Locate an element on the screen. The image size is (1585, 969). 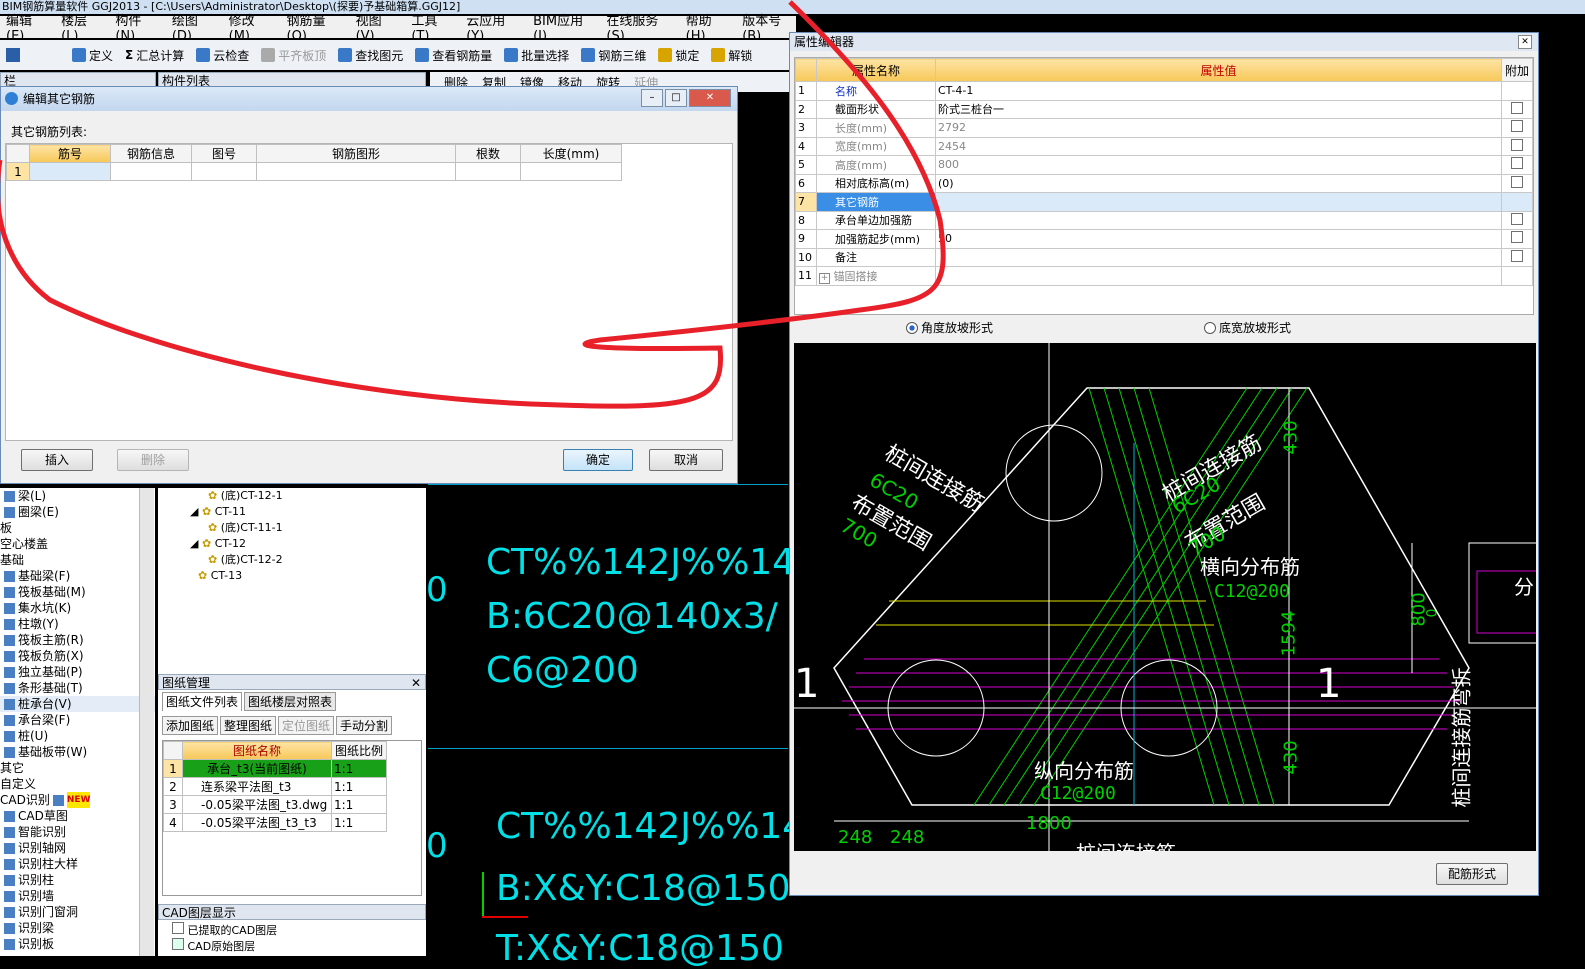
col-drawing-name: 图纸名称 is located at coordinates (257, 750).